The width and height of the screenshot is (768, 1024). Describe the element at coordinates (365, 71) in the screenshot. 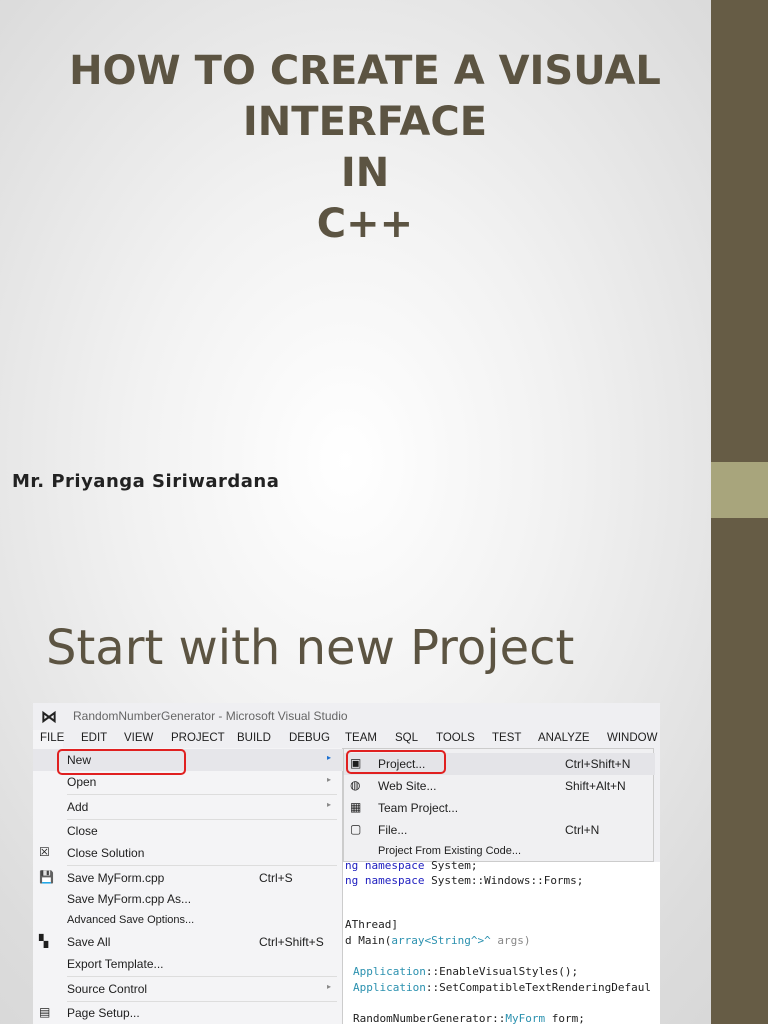

I see `title-line: HOW TO CREATE A VISUAL` at that location.